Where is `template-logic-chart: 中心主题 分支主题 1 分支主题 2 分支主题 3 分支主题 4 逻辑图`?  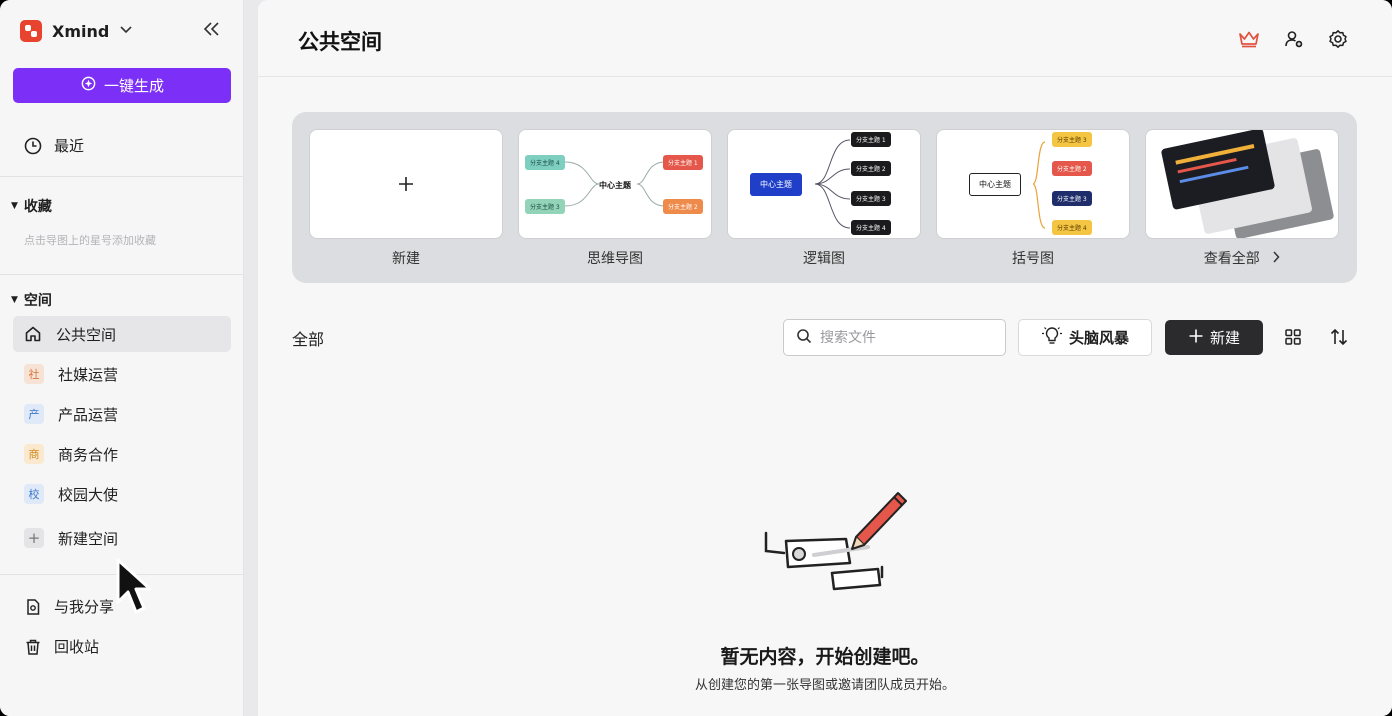
template-logic-chart: 中心主题 分支主题 1 分支主题 2 分支主题 3 分支主题 4 逻辑图 is located at coordinates (824, 198).